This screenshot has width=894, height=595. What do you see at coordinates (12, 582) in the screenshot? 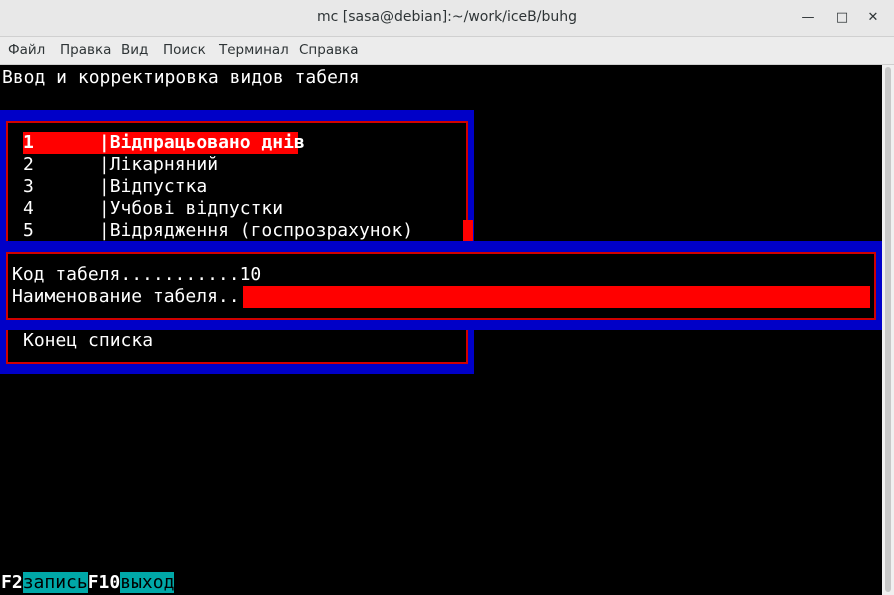
I see `f2-key: F2` at bounding box center [12, 582].